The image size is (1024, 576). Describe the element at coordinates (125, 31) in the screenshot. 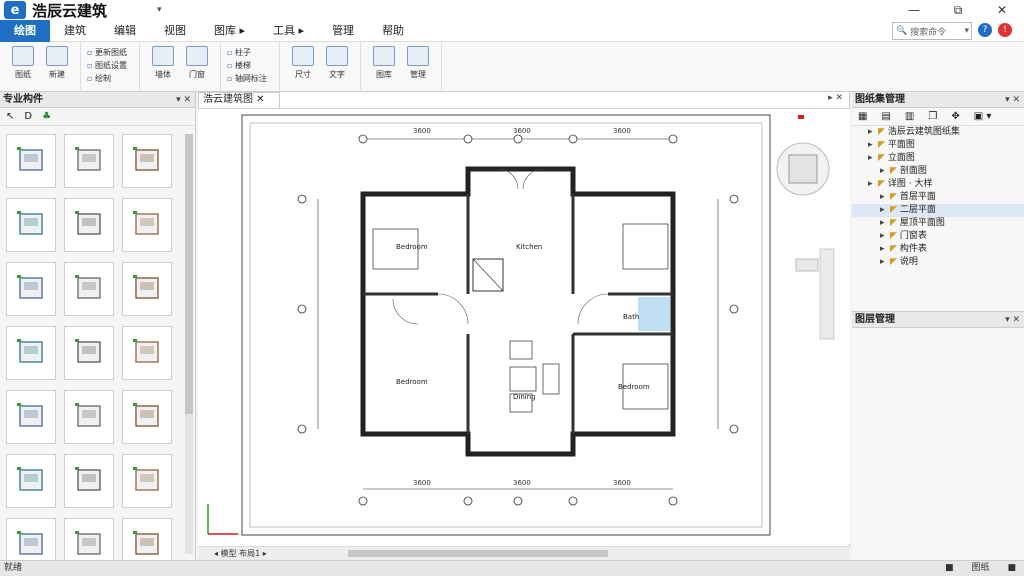

I see `menu-edit: 编辑` at that location.